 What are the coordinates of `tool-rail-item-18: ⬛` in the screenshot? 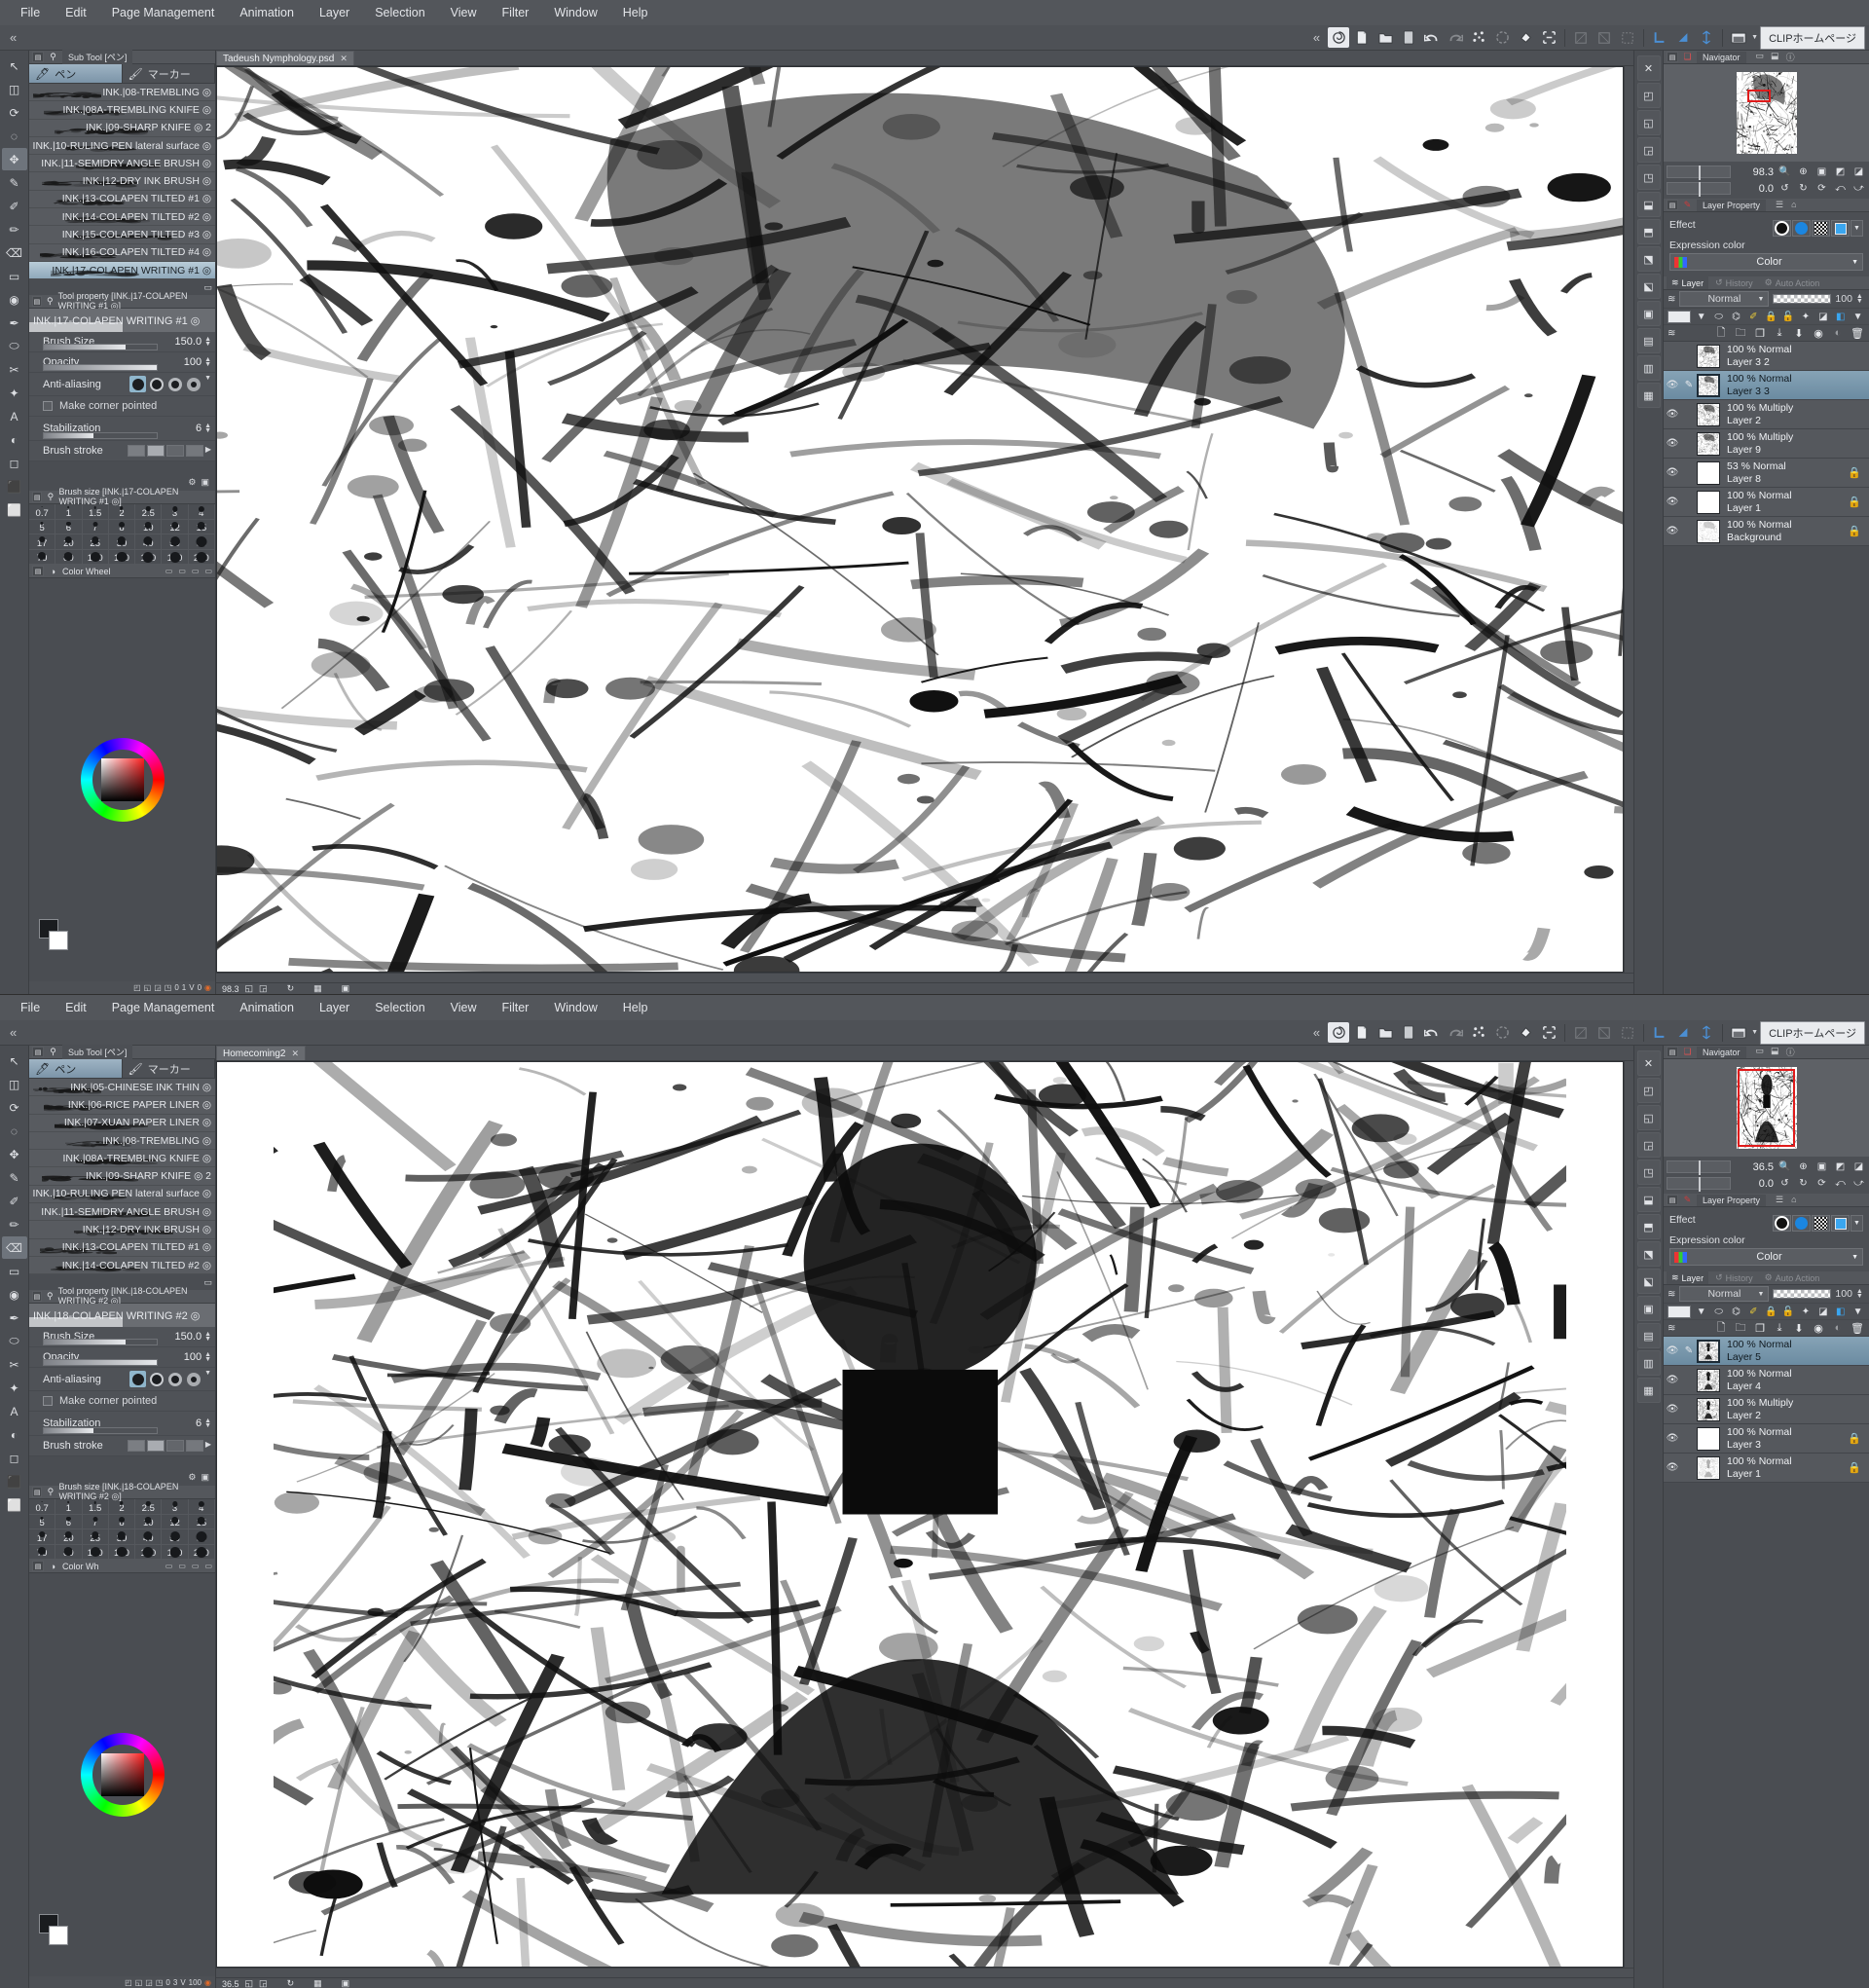 It's located at (14, 486).